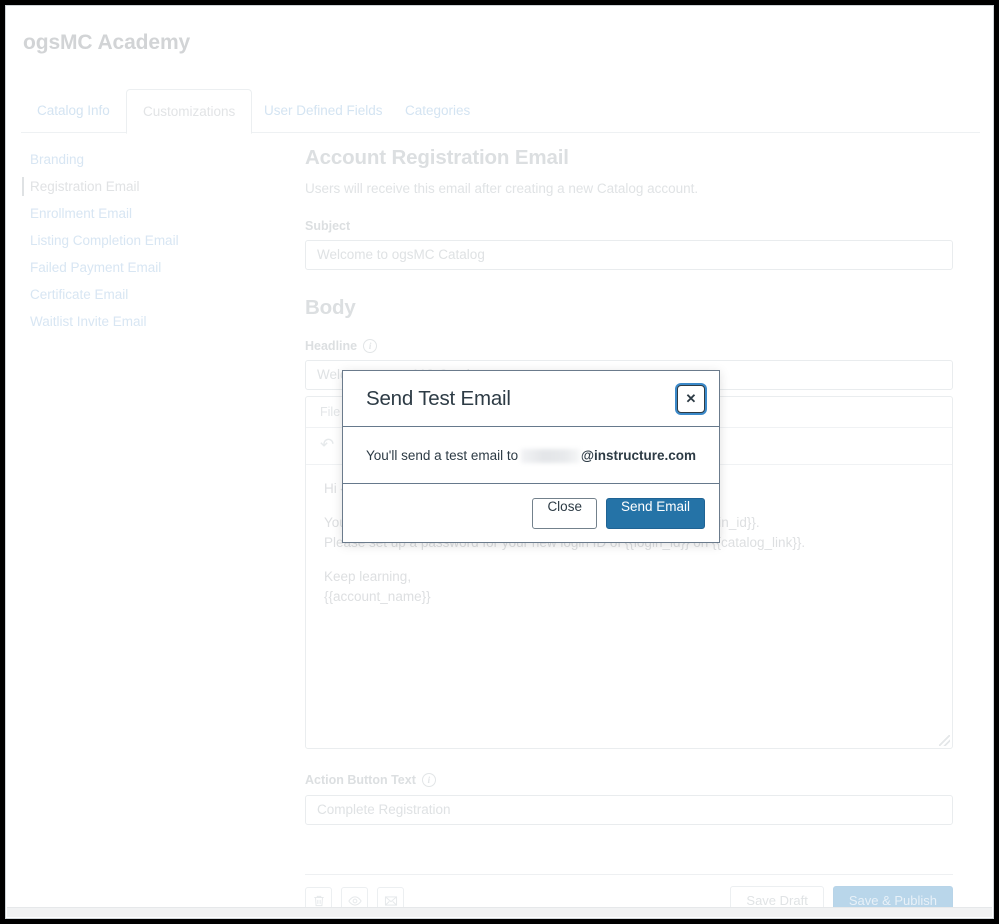 The width and height of the screenshot is (999, 924). Describe the element at coordinates (629, 810) in the screenshot. I see `action-button-text-input: Complete Registration` at that location.